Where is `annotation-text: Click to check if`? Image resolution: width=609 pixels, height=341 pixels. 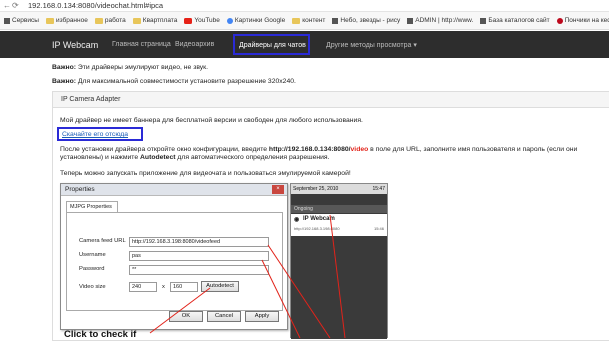
annotation-text: Click to check if is located at coordinates (100, 334).